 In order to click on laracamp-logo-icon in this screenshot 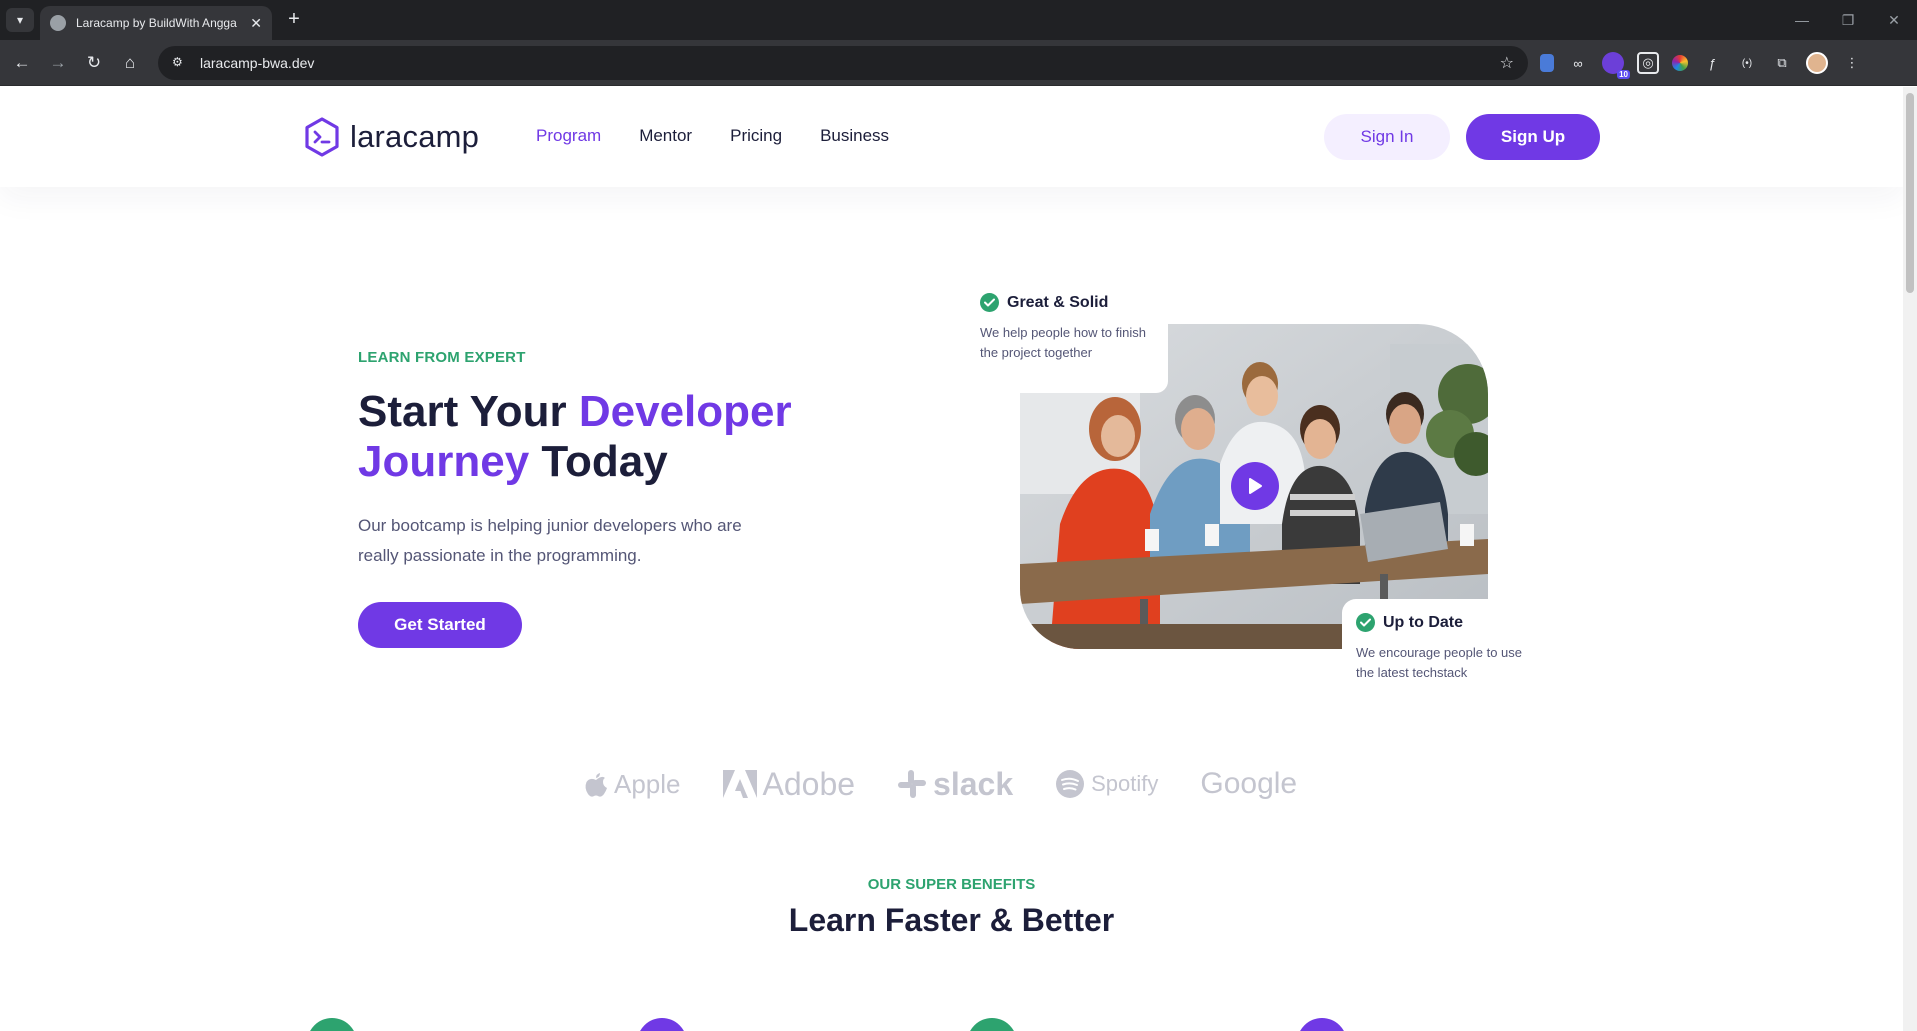, I will do `click(322, 137)`.